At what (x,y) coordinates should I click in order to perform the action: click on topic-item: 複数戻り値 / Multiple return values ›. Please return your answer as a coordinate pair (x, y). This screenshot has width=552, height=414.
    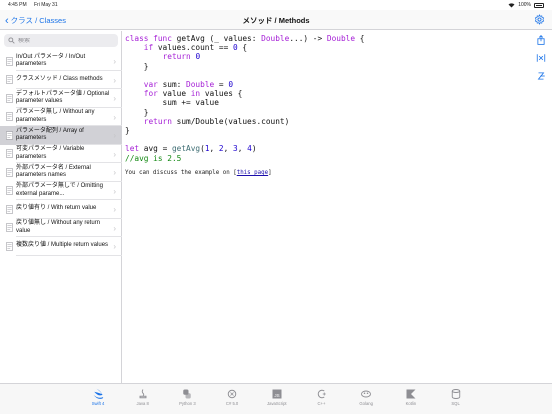
    Looking at the image, I should click on (61, 246).